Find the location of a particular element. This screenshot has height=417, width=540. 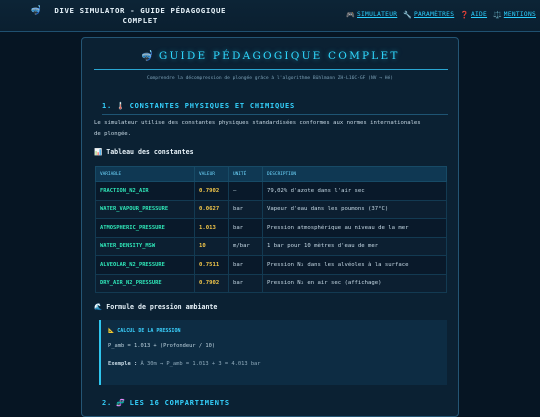

nav-label: PARAMÈTRES is located at coordinates (434, 14).